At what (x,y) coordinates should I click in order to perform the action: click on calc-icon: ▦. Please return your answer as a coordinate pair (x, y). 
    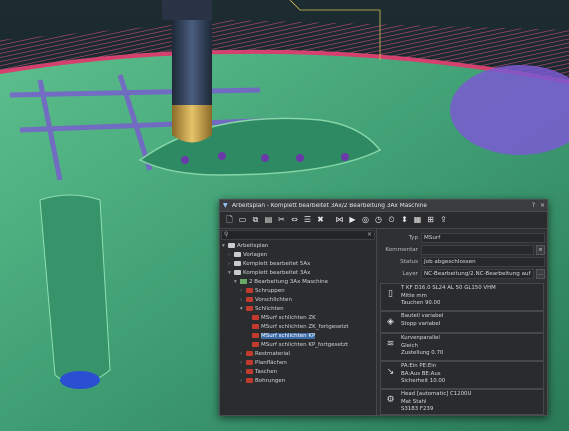
    Looking at the image, I should click on (417, 220).